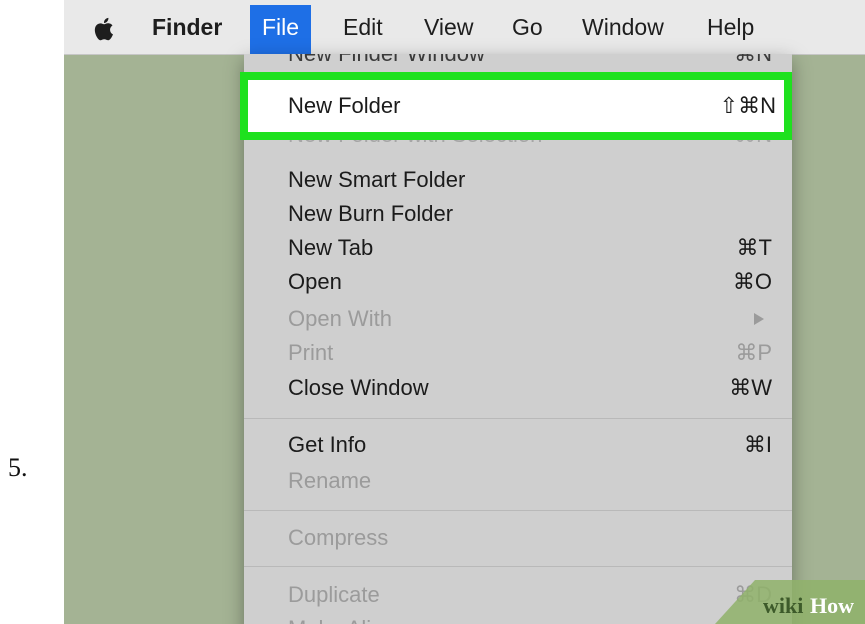 The width and height of the screenshot is (865, 624). I want to click on menu-item-label: New Finder Window, so click(386, 62).